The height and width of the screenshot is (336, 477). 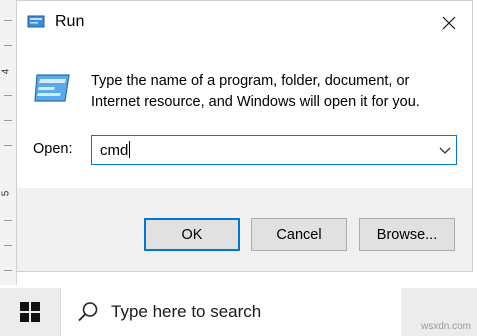 I want to click on open-input: cmd, so click(x=115, y=150).